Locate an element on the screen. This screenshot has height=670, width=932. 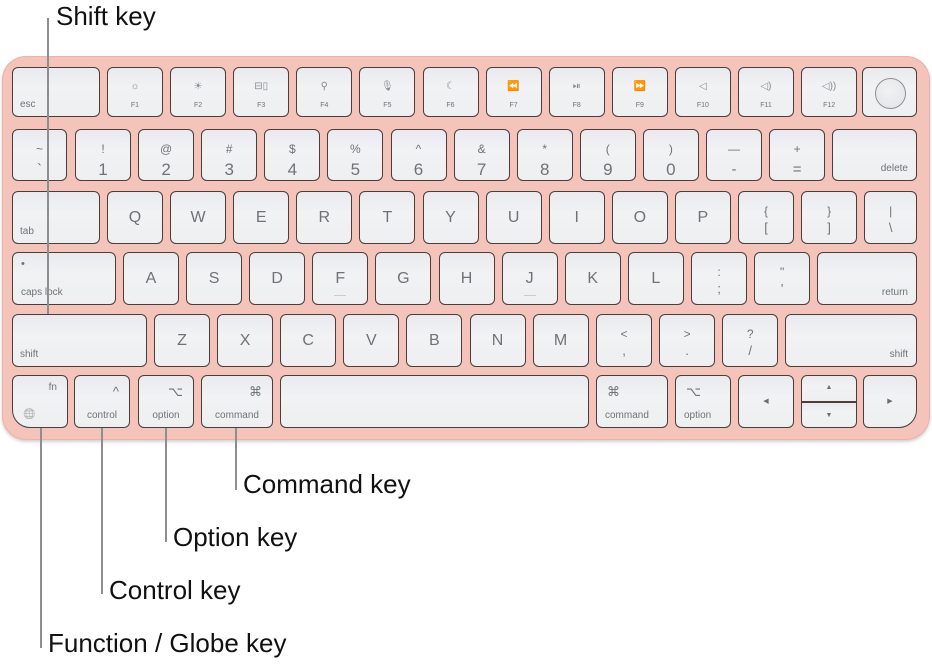
right-command-key: ⌘ command is located at coordinates (632, 401).